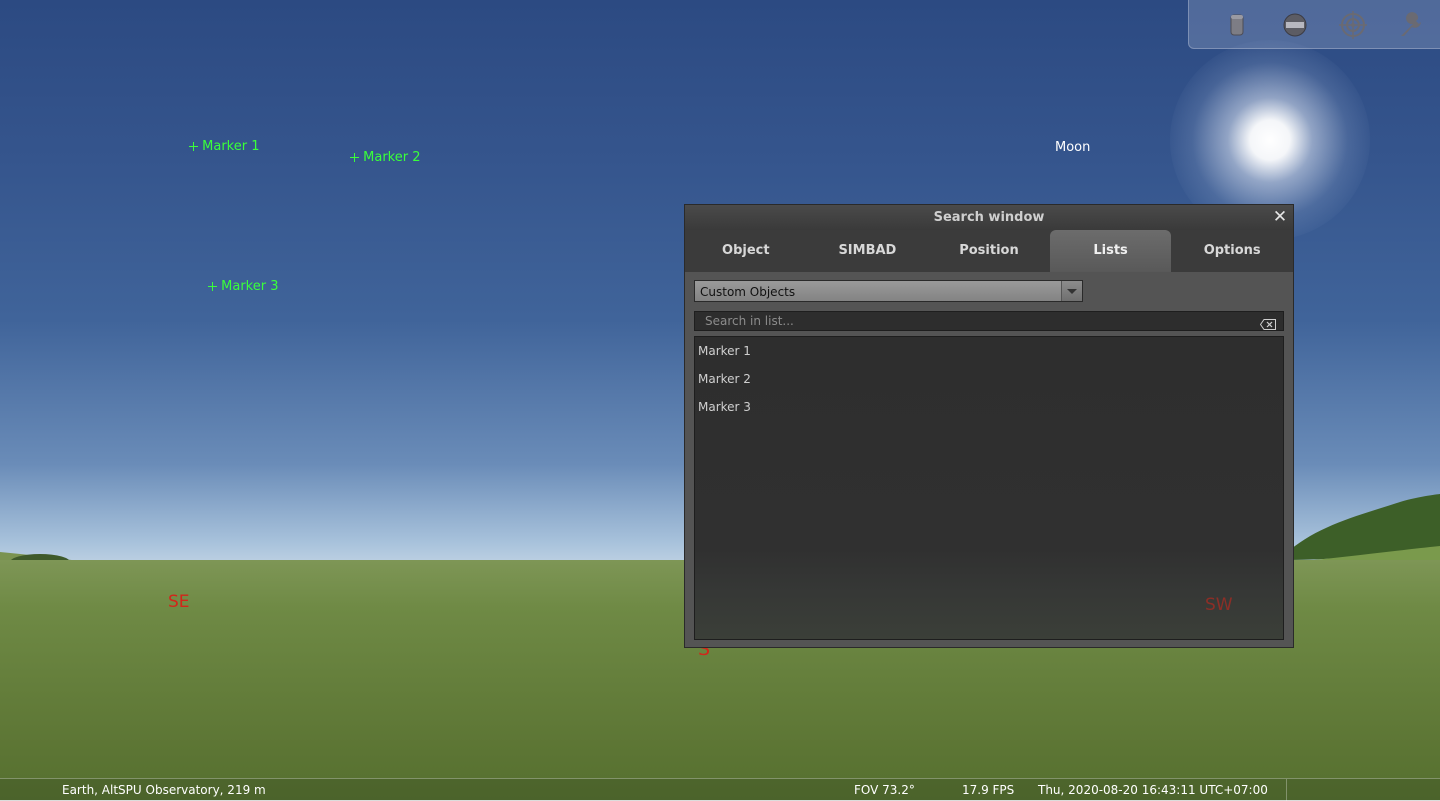 The width and height of the screenshot is (1440, 801). I want to click on fov-label: FOV 73.2°, so click(884, 790).